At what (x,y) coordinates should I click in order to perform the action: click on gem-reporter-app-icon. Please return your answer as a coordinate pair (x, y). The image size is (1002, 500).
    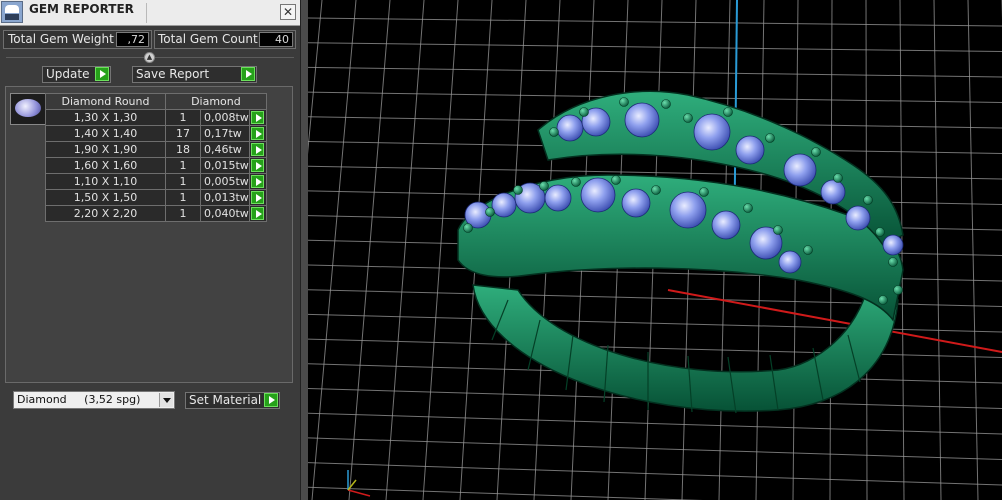
    Looking at the image, I should click on (12, 12).